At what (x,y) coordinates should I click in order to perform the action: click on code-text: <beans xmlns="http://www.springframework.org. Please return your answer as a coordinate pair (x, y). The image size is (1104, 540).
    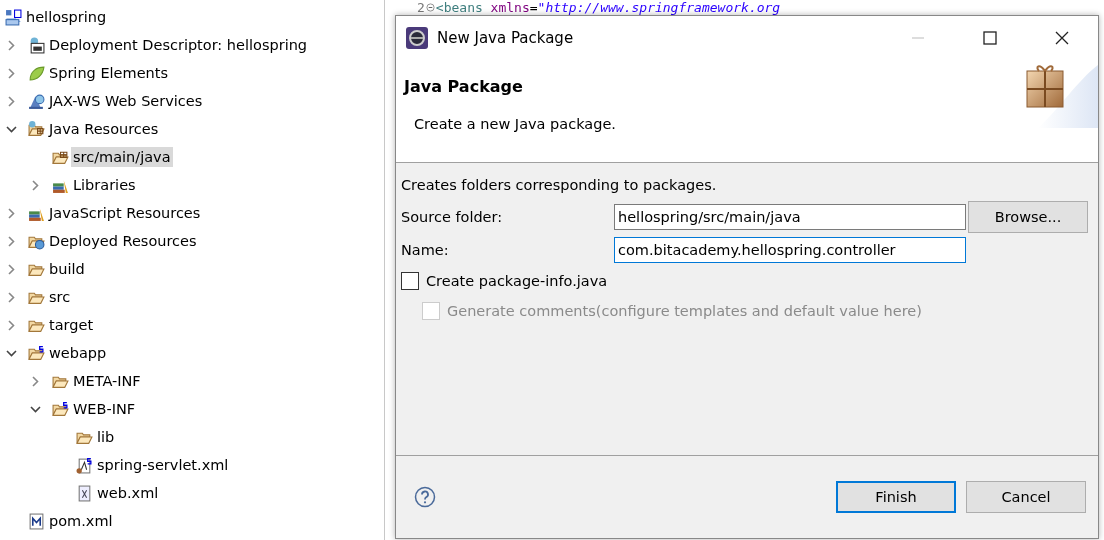
    Looking at the image, I should click on (608, 7).